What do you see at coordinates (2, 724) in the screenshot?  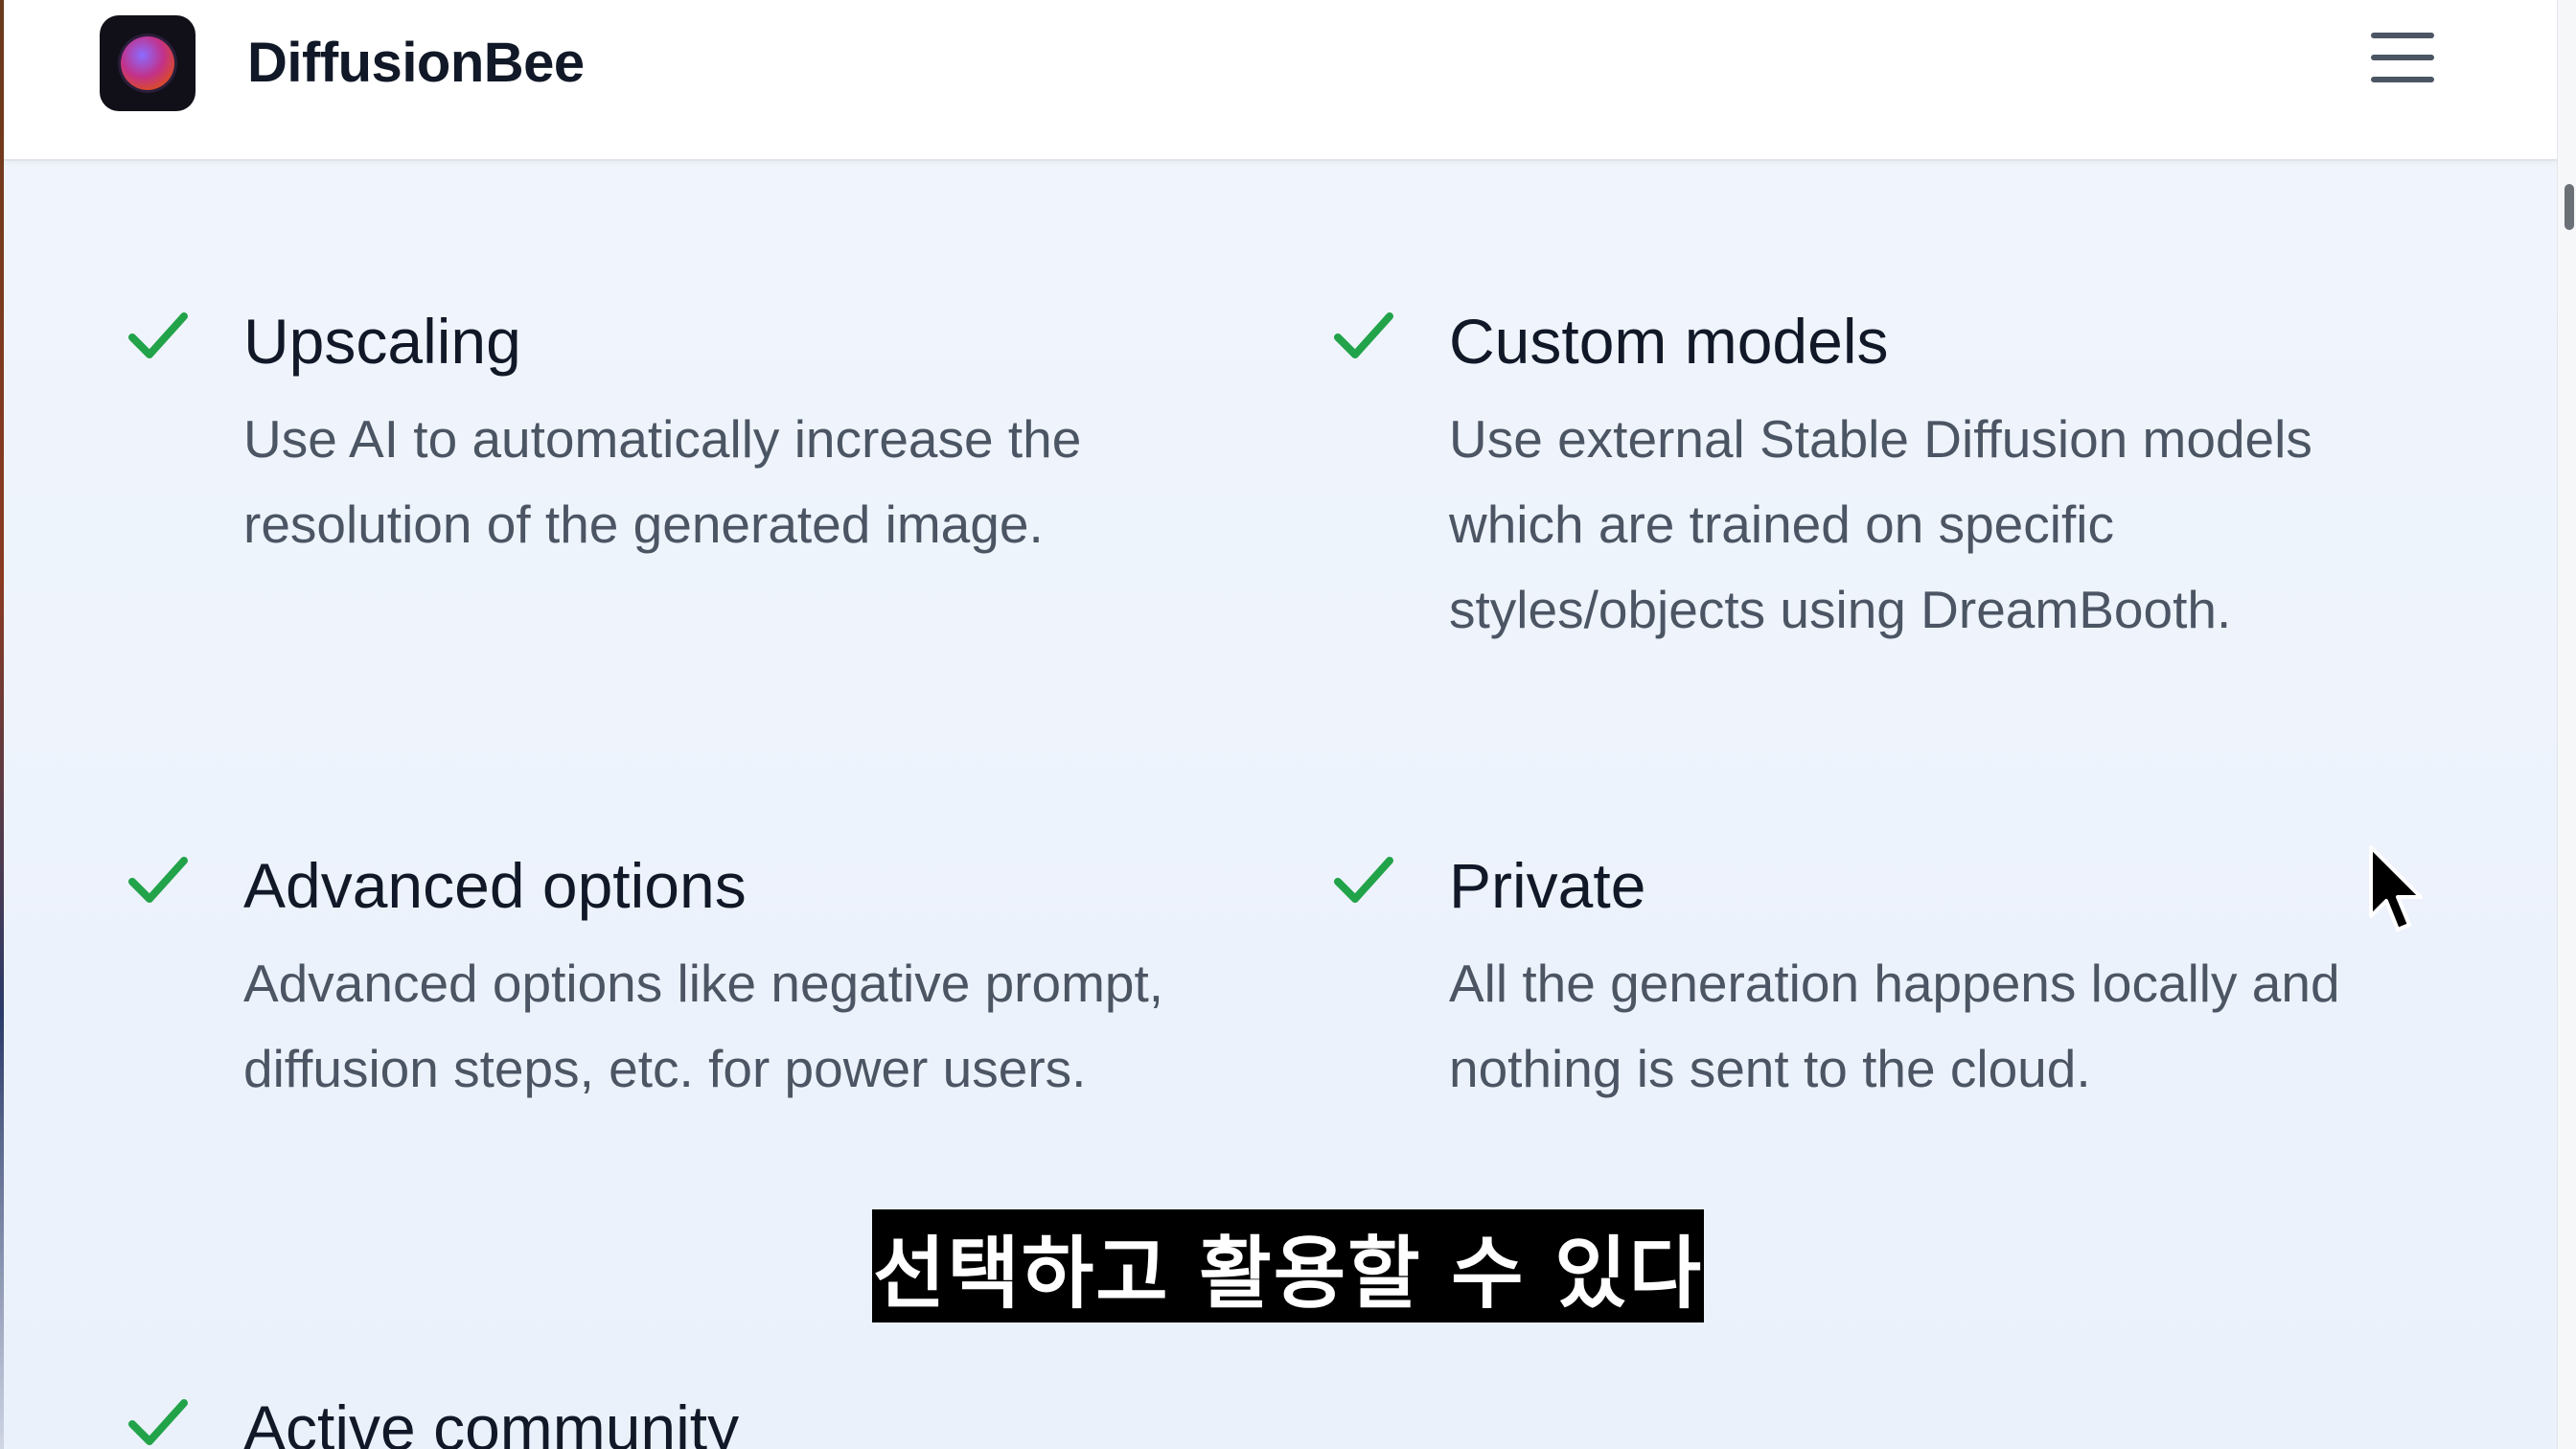 I see `window-edge` at bounding box center [2, 724].